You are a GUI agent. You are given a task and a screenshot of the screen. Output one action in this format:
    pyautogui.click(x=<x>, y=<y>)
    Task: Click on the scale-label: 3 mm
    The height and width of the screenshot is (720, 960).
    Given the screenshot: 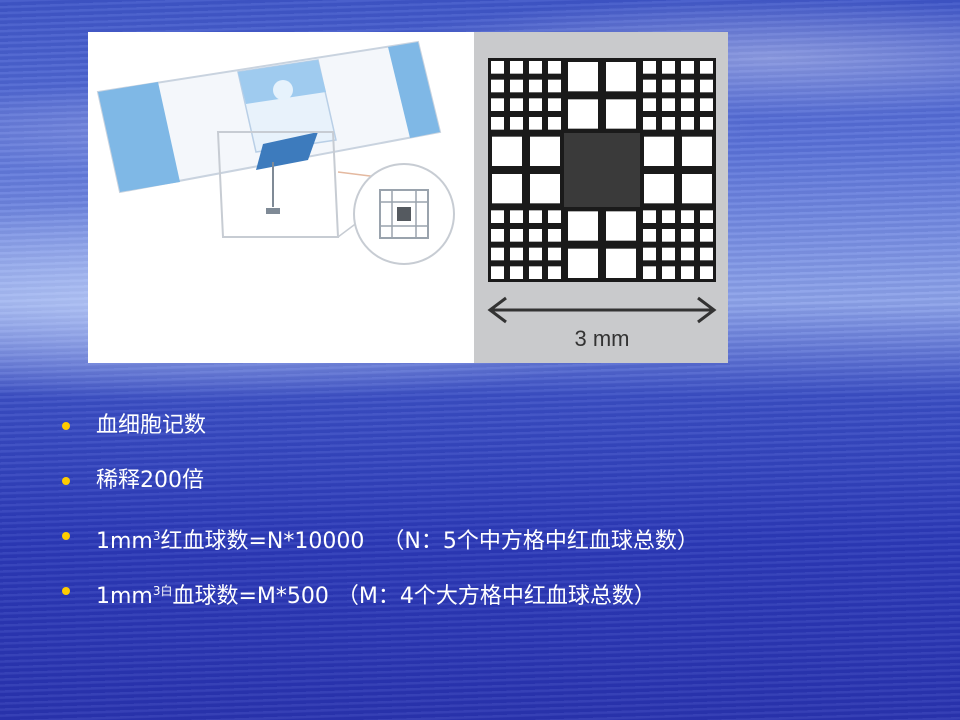 What is the action you would take?
    pyautogui.click(x=602, y=338)
    